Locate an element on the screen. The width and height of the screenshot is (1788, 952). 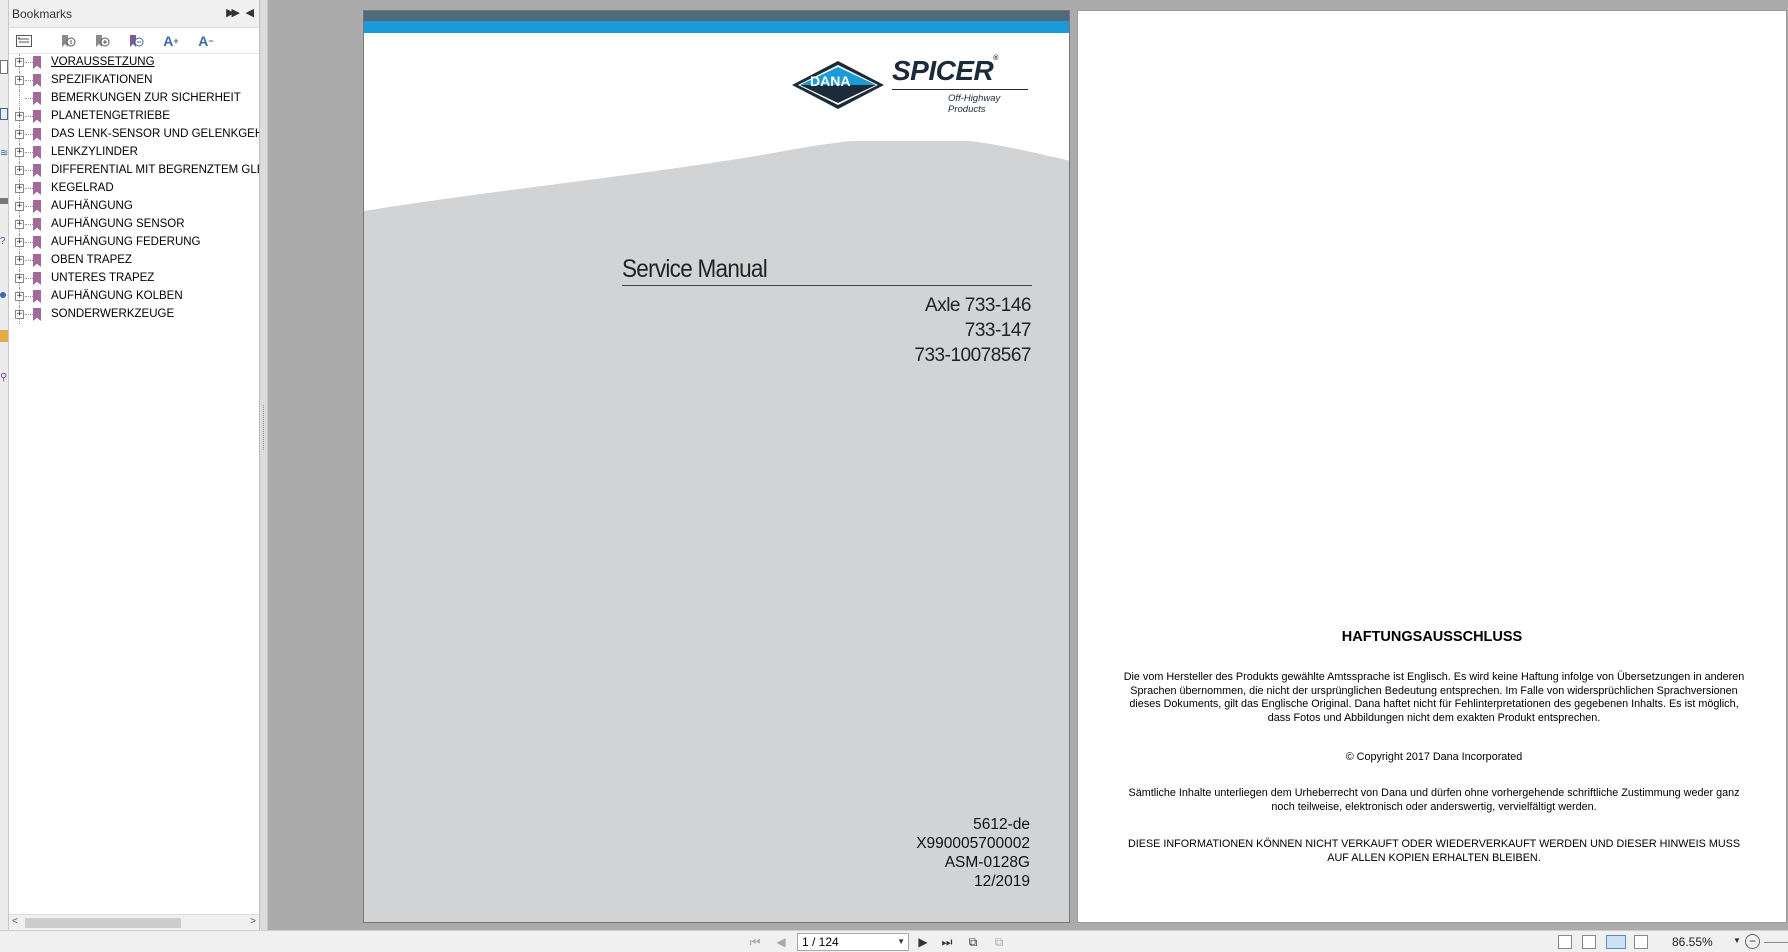
previous-view-icon: ⧉ is located at coordinates (973, 942).